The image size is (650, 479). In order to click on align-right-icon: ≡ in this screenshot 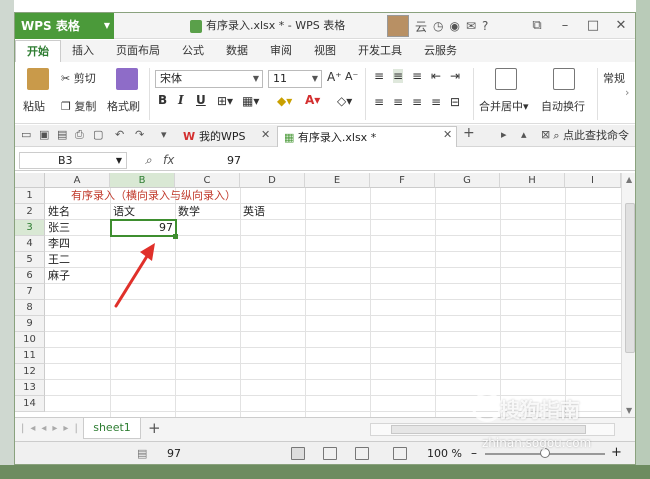, I will do `click(417, 102)`.